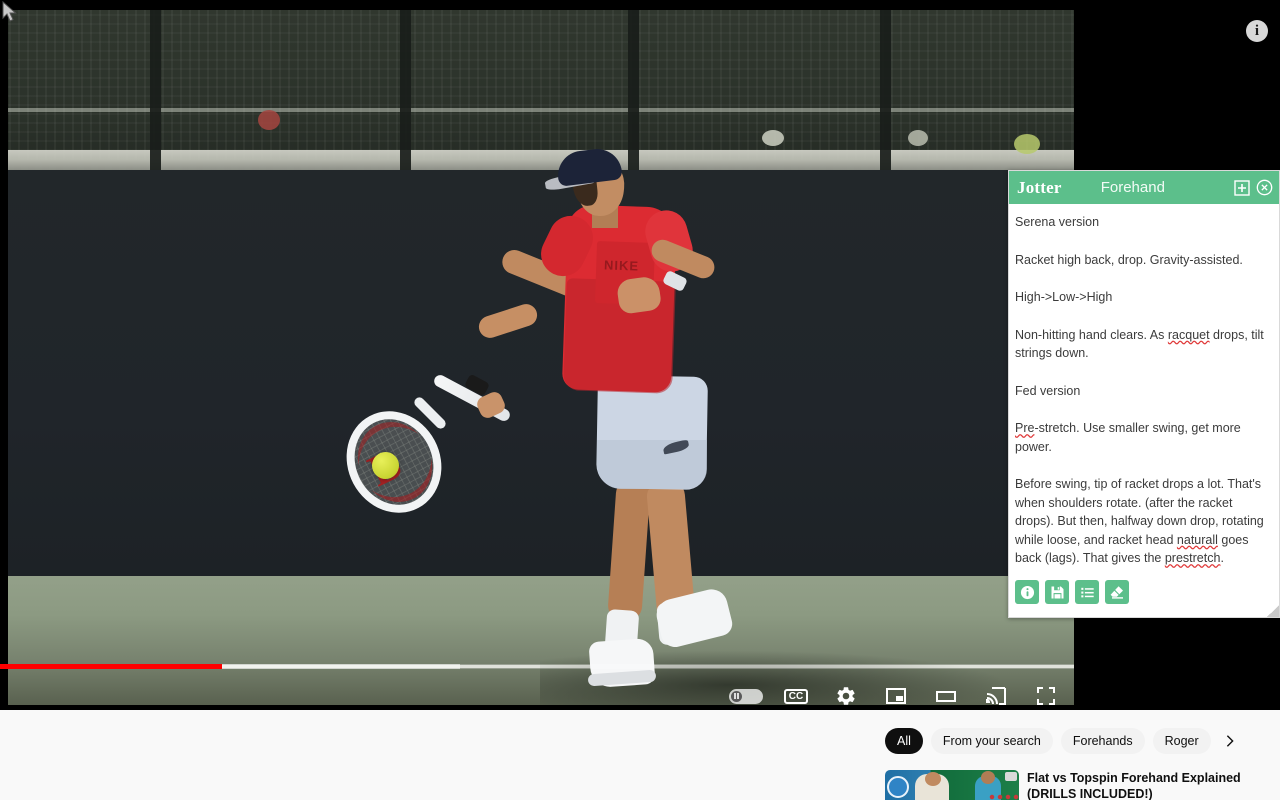  I want to click on miniplayer-button, so click(896, 690).